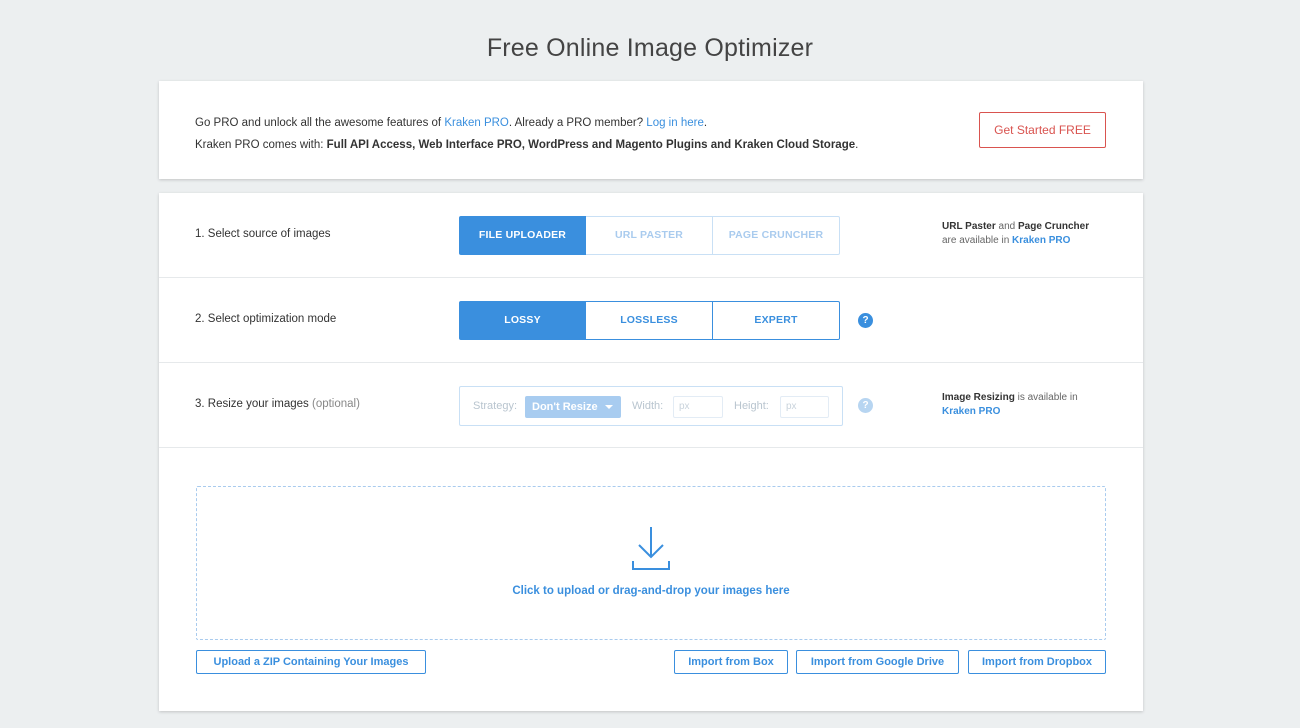 Image resolution: width=1300 pixels, height=728 pixels. Describe the element at coordinates (495, 406) in the screenshot. I see `strategy-label: Strategy:` at that location.